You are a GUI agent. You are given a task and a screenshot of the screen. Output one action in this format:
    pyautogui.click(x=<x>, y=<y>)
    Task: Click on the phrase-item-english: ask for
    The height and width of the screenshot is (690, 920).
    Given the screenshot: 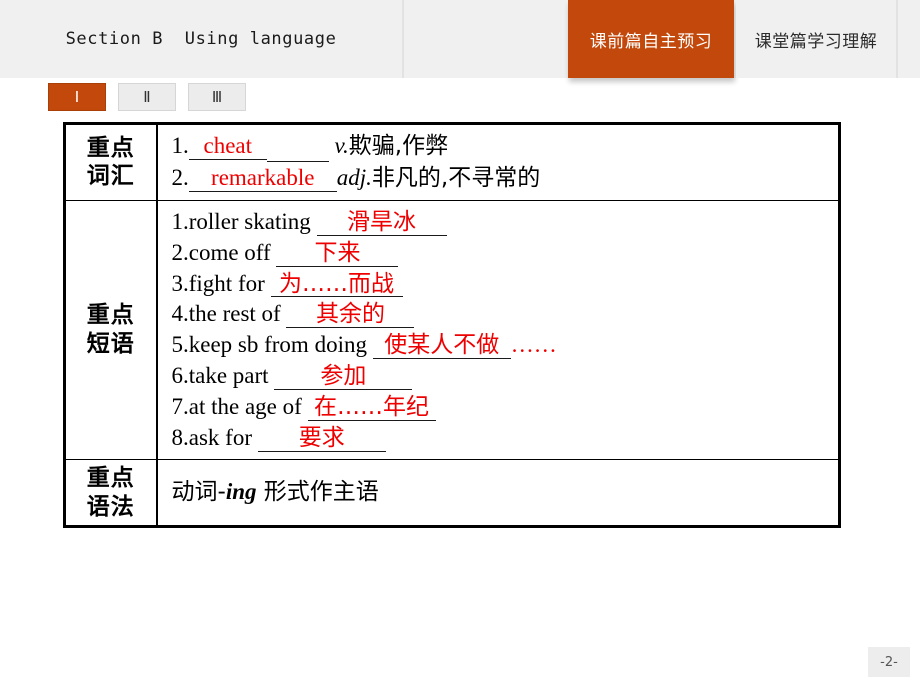 What is the action you would take?
    pyautogui.click(x=223, y=438)
    